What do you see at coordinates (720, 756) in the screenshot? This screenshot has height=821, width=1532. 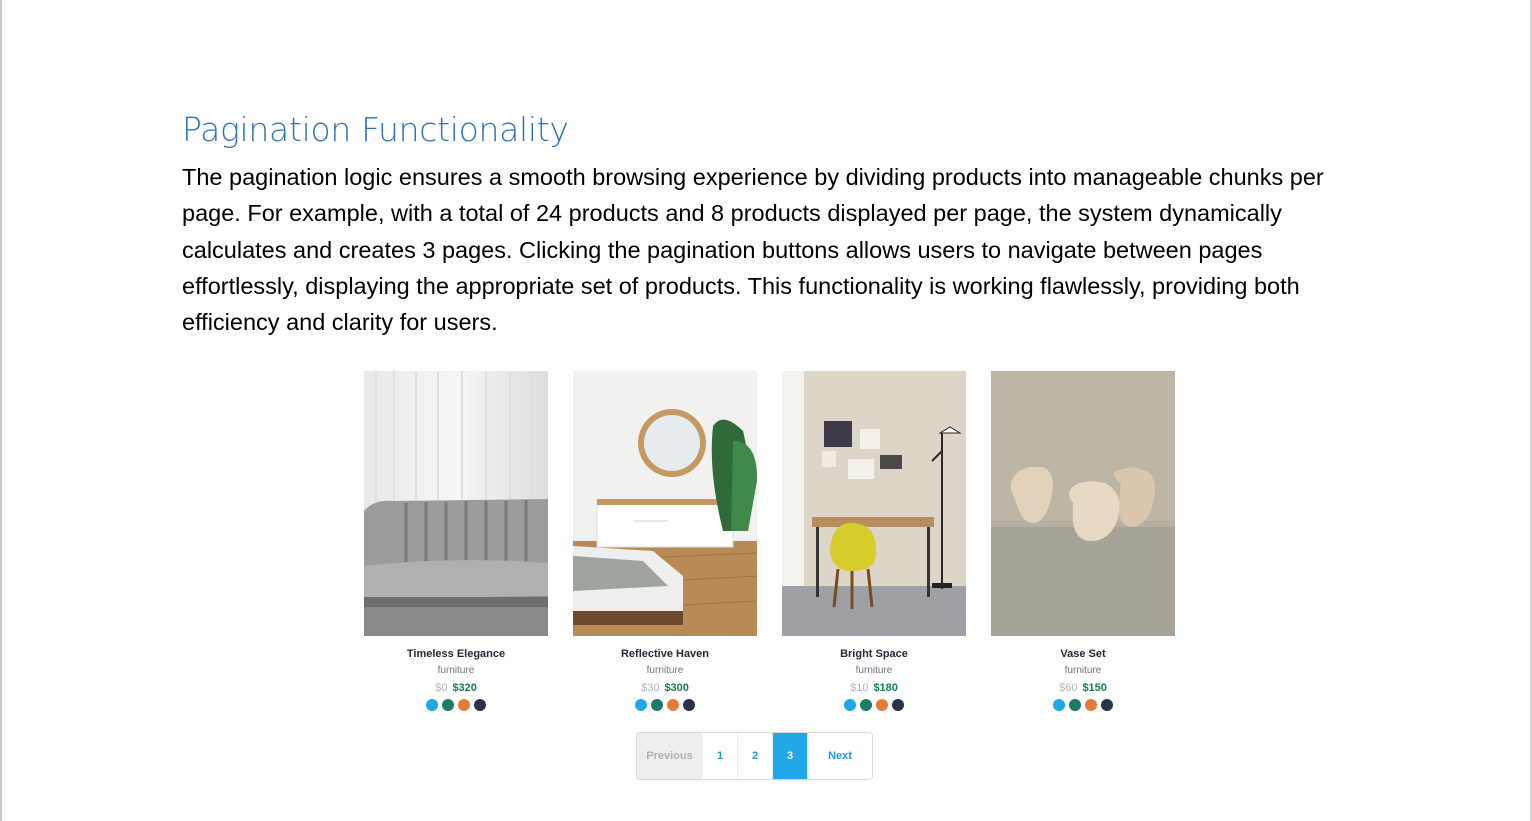 I see `page-button-1: 1` at bounding box center [720, 756].